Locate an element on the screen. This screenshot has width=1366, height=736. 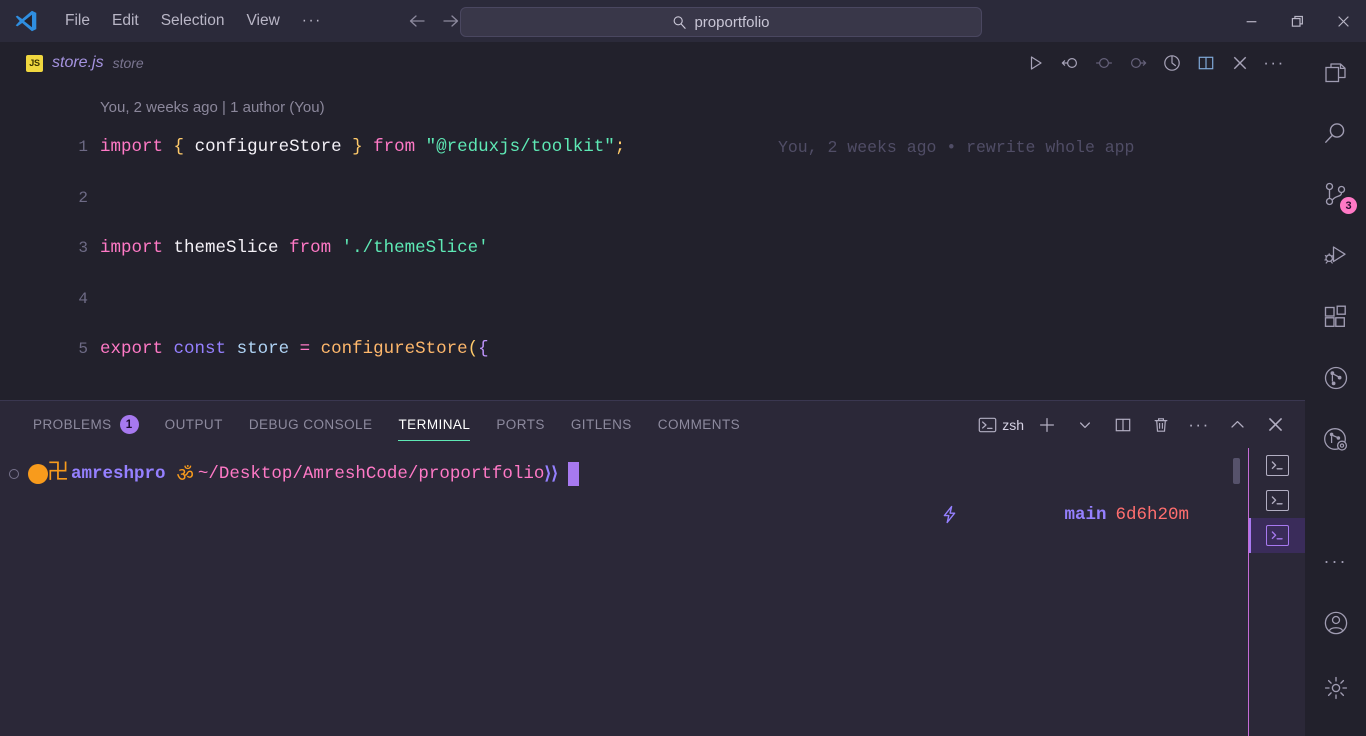
step-back-icon is located at coordinates (1070, 63).